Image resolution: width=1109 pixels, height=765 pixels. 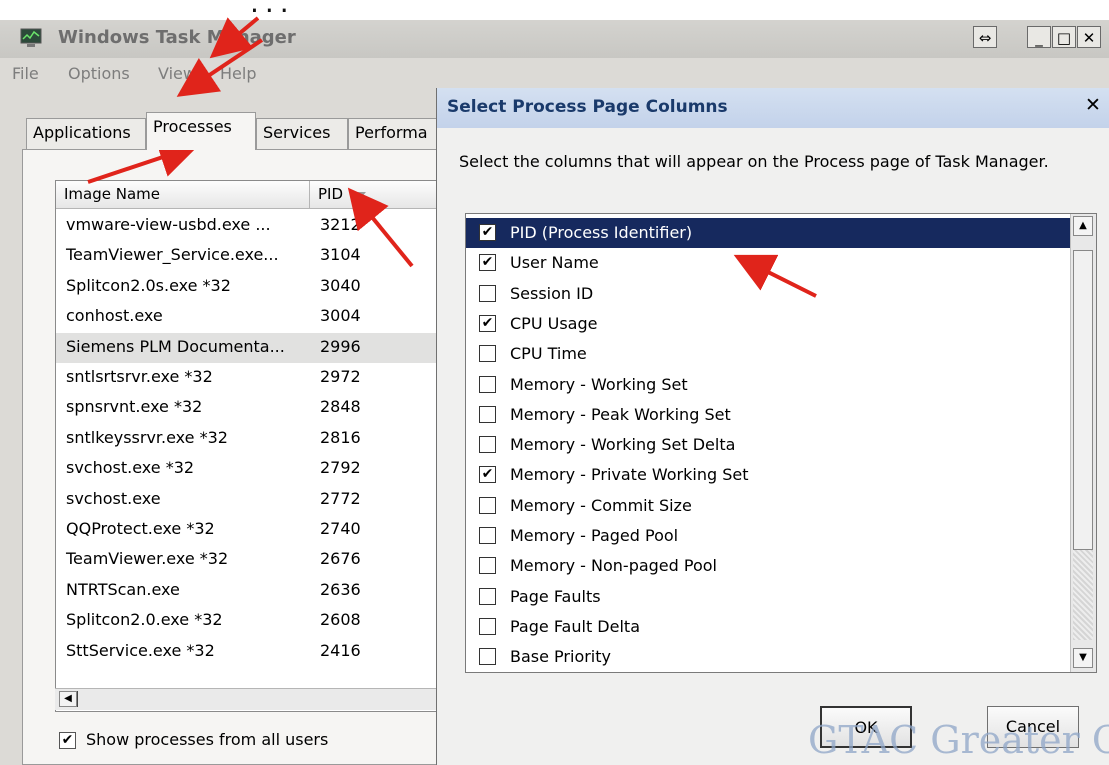 I want to click on menu-options: Options, so click(x=99, y=73).